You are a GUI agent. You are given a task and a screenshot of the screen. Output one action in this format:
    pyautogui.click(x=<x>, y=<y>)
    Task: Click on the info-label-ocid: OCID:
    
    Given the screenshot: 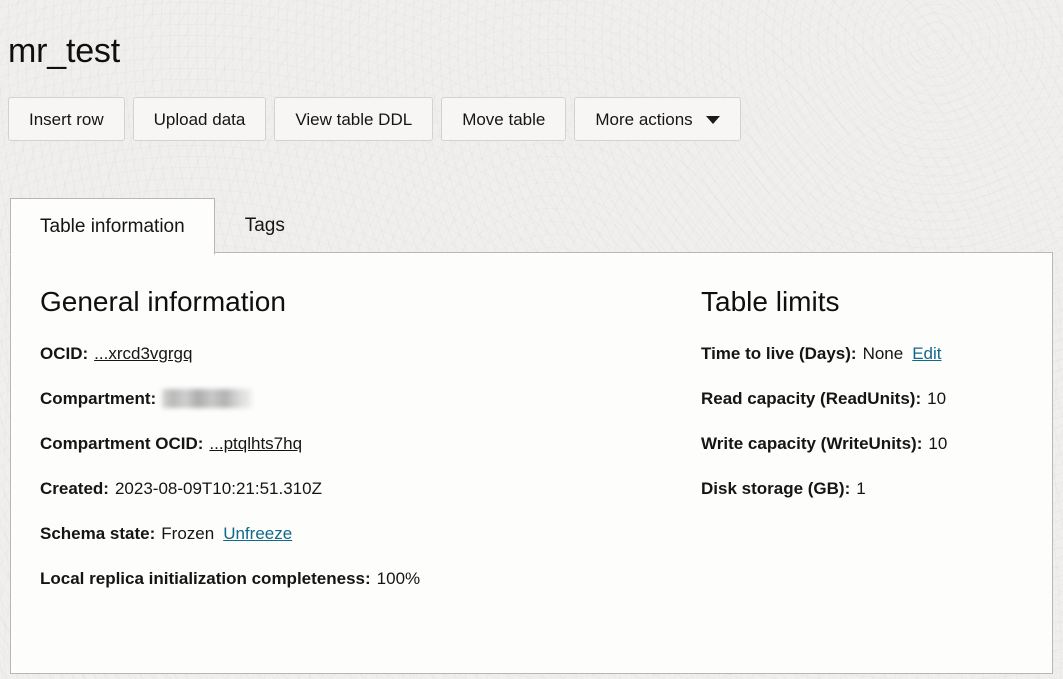 What is the action you would take?
    pyautogui.click(x=64, y=353)
    